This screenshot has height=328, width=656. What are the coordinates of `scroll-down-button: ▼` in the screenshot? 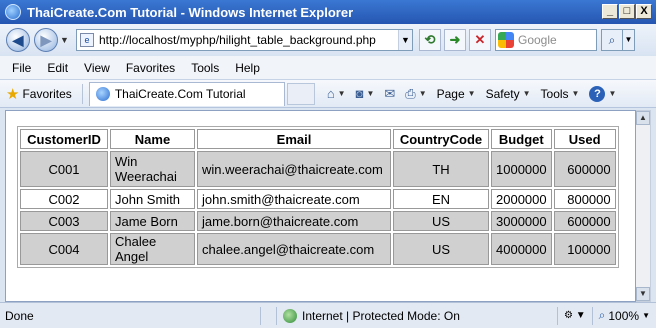 It's located at (643, 294).